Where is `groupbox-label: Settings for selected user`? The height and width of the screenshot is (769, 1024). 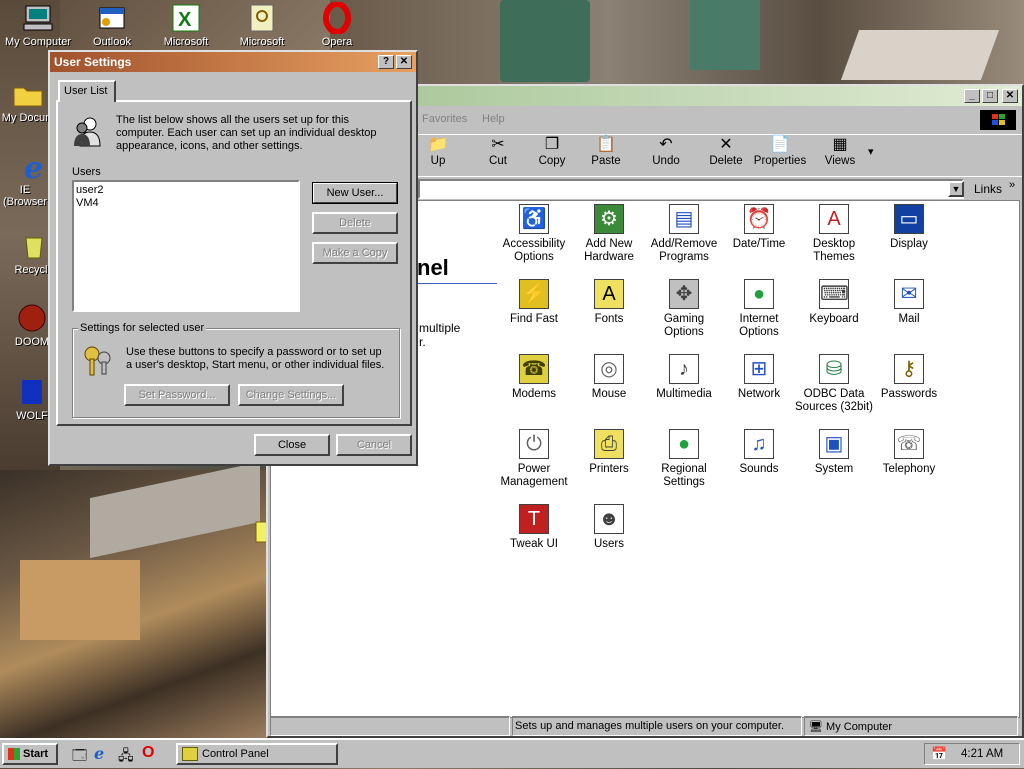
groupbox-label: Settings for selected user is located at coordinates (142, 328).